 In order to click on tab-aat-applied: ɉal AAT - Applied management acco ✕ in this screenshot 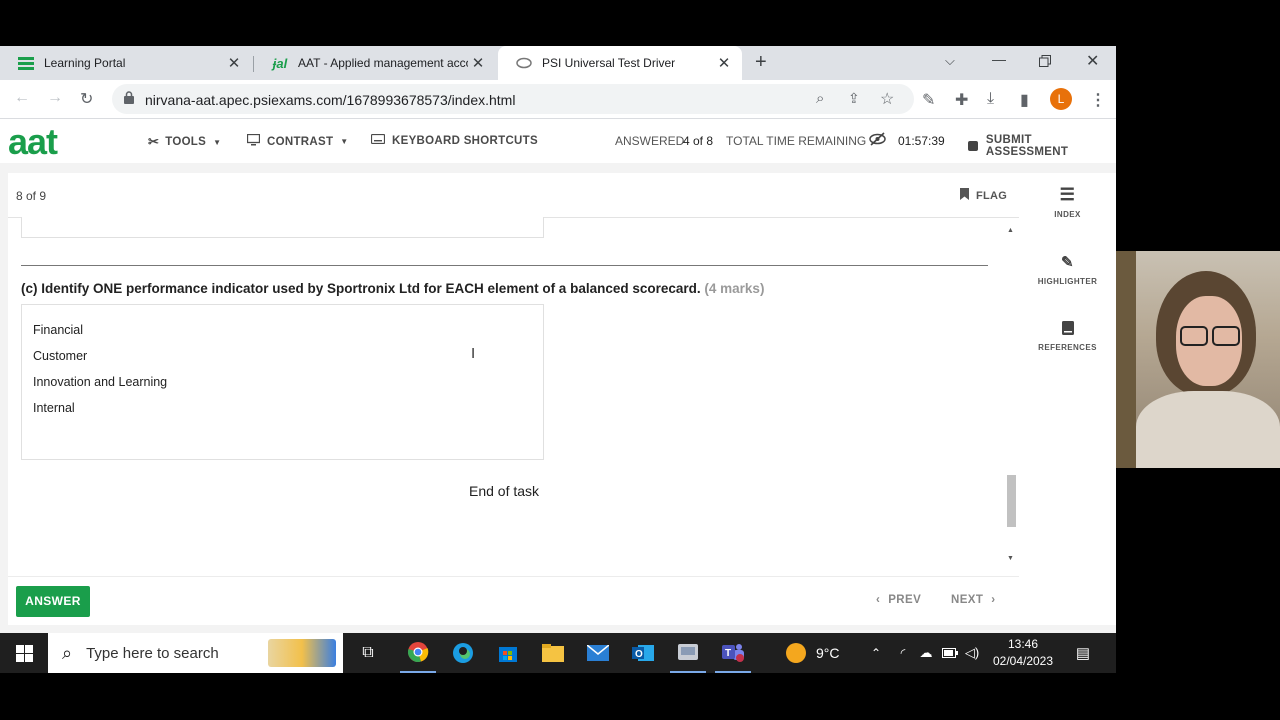, I will do `click(375, 63)`.